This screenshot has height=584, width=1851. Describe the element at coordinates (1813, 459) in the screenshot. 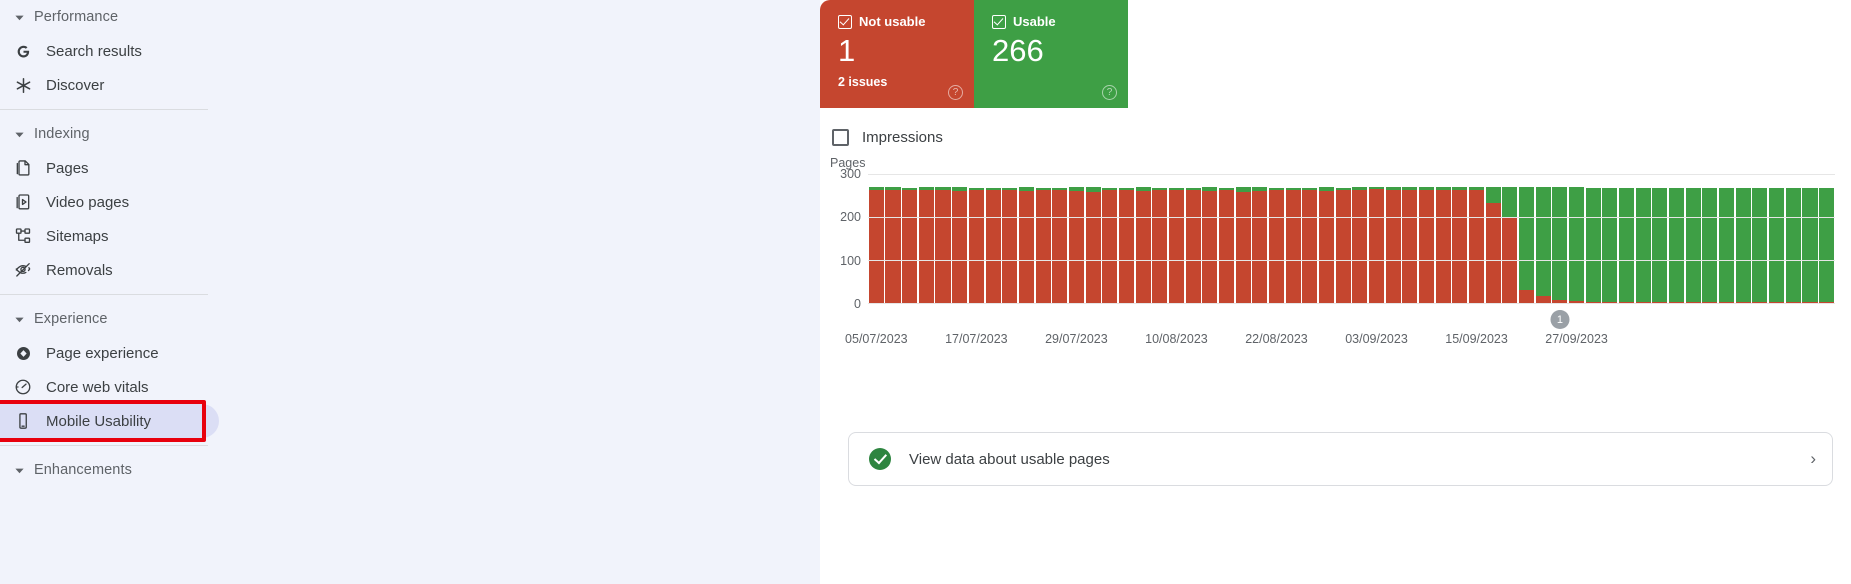

I see `chevron-right-icon: ›` at that location.